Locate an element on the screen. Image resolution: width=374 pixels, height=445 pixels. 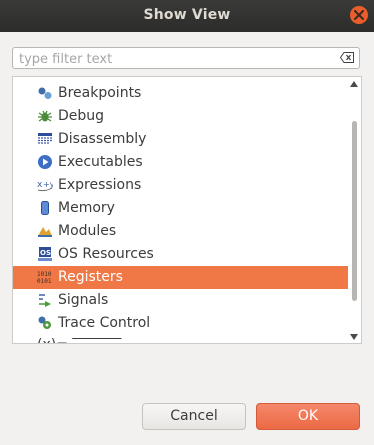
expressions-icon: x +y is located at coordinates (45, 186).